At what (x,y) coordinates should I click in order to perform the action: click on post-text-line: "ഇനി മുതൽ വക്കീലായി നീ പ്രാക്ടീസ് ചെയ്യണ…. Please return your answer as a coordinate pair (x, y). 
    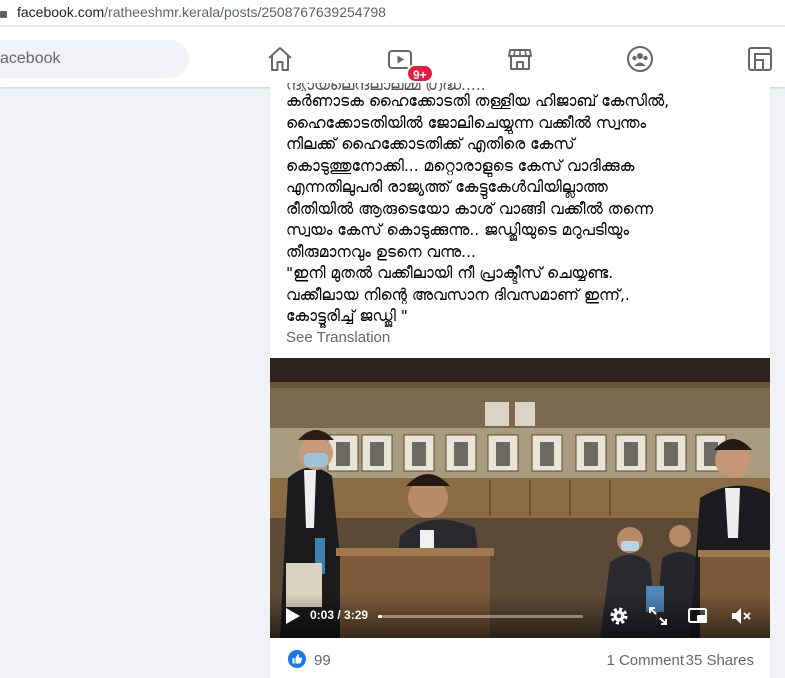
    Looking at the image, I should click on (450, 273).